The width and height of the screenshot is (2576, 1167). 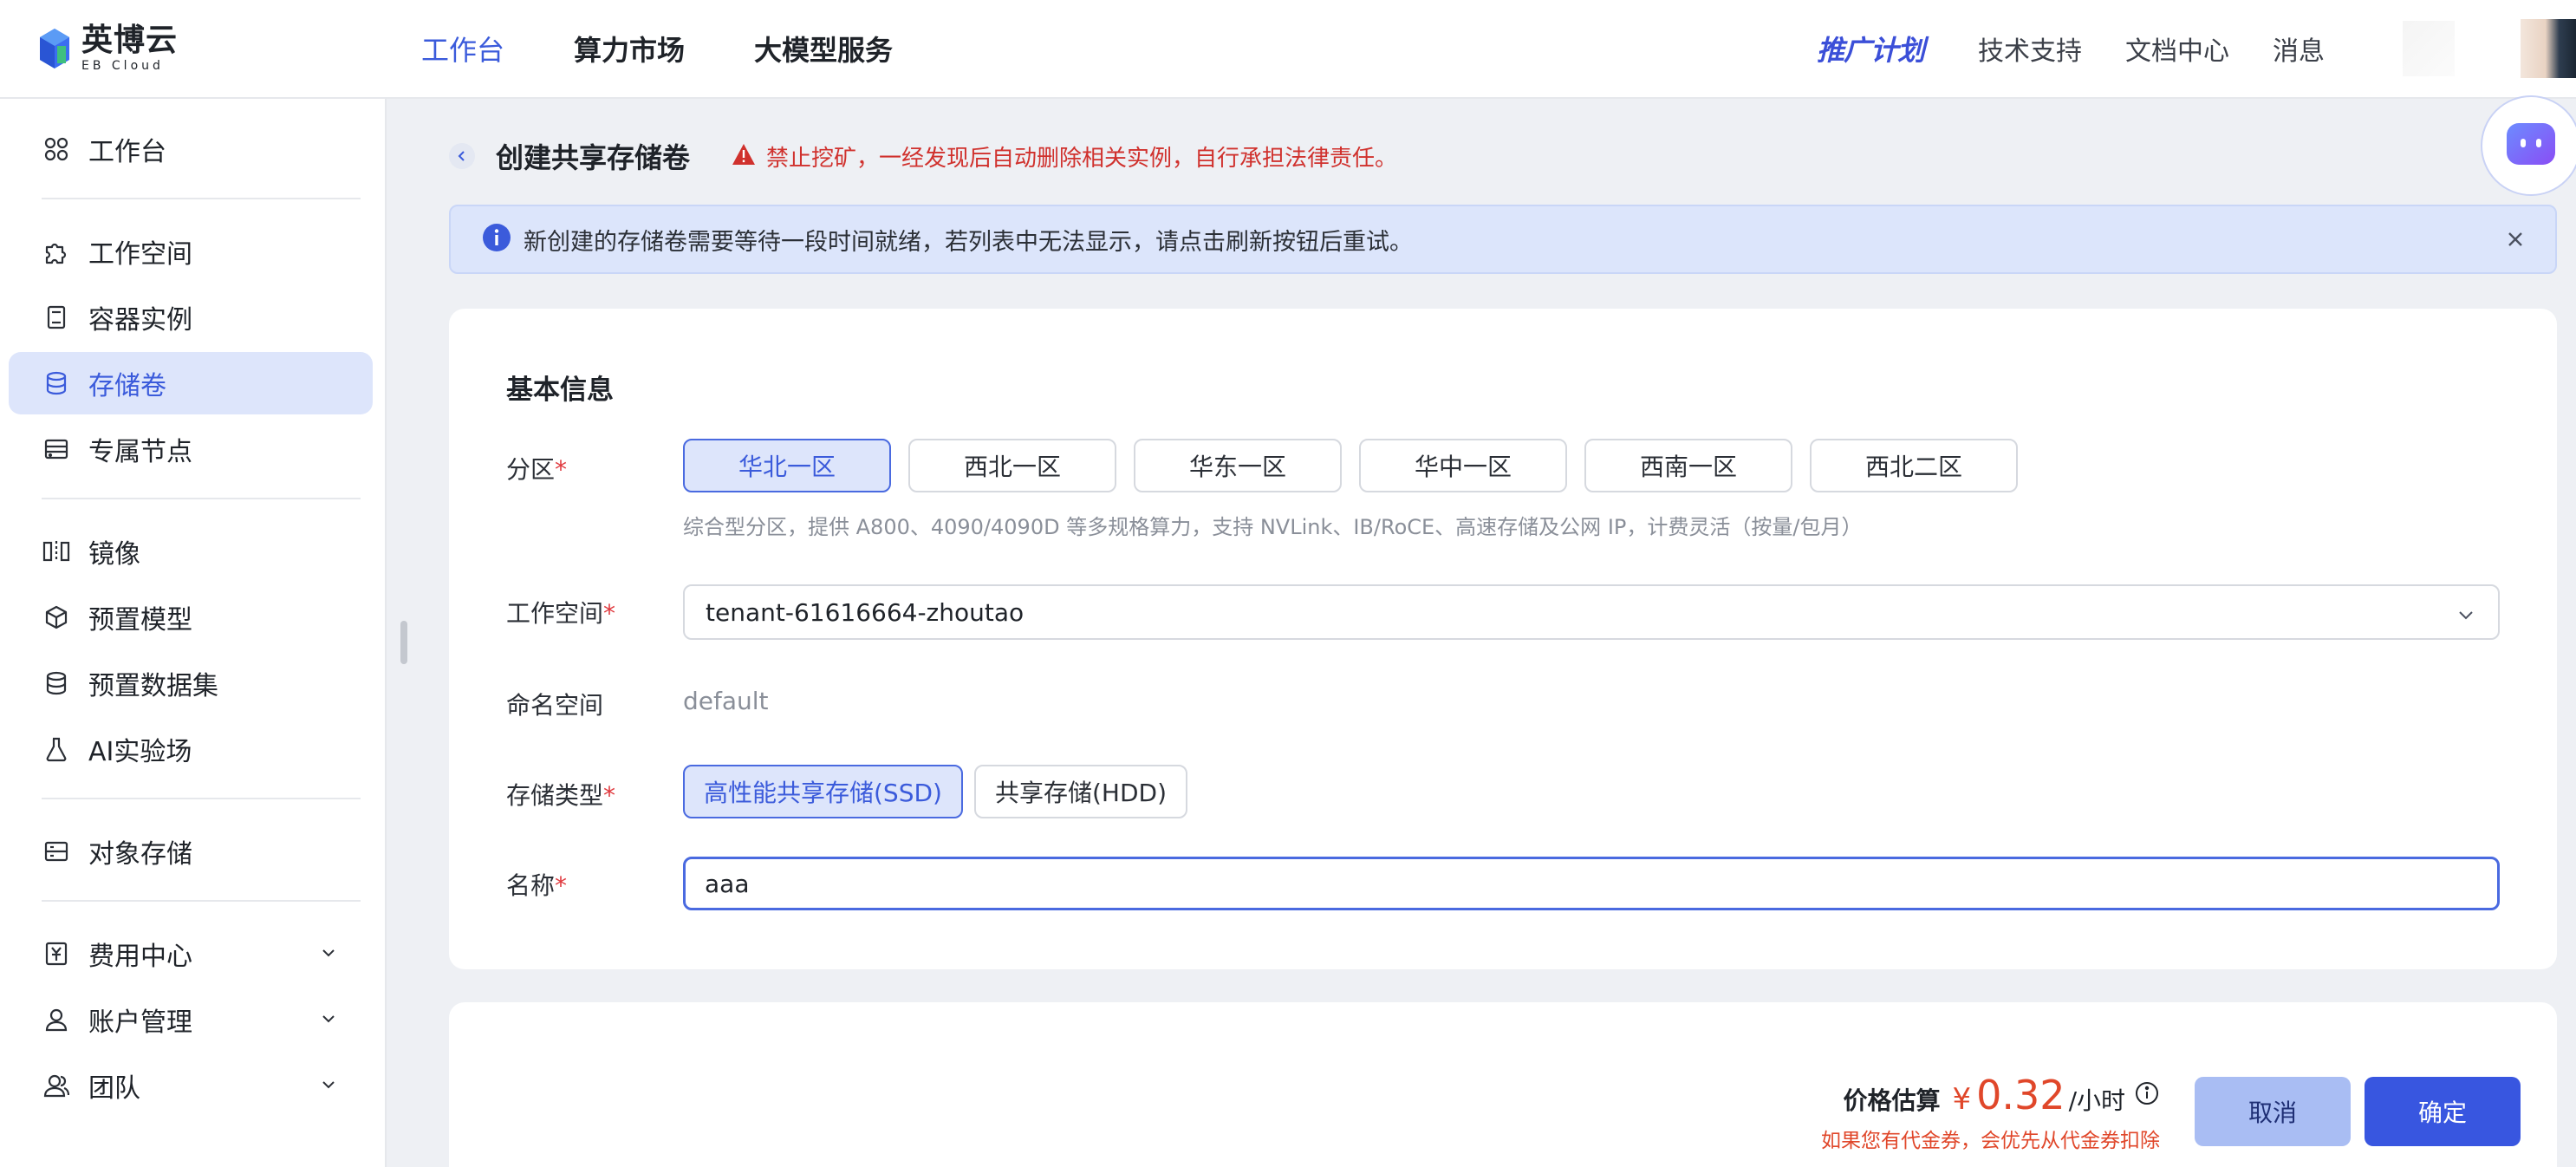 I want to click on namespace-label: 命名空间, so click(x=555, y=705).